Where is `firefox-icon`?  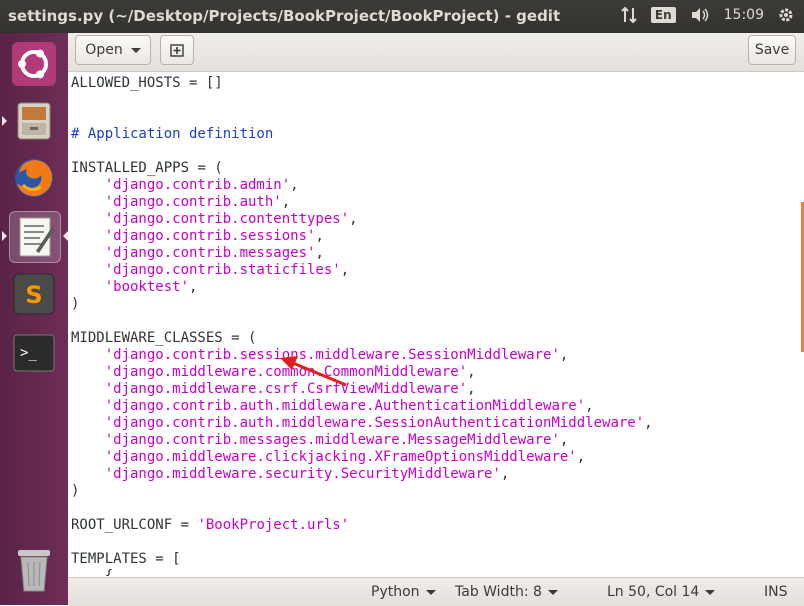 firefox-icon is located at coordinates (34, 178).